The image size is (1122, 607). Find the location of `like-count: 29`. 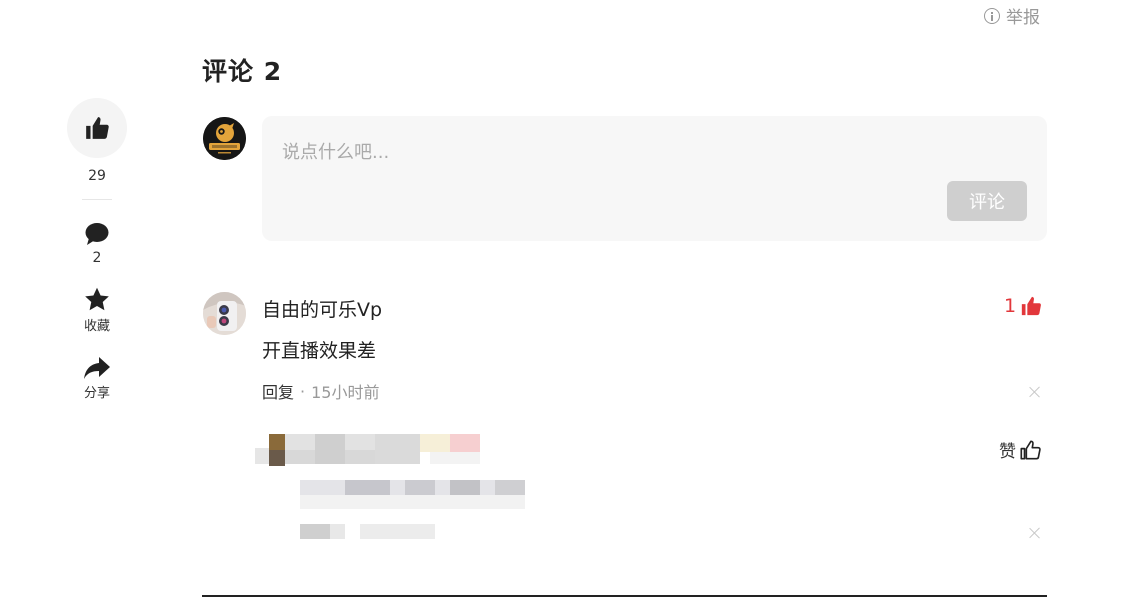

like-count: 29 is located at coordinates (97, 176).